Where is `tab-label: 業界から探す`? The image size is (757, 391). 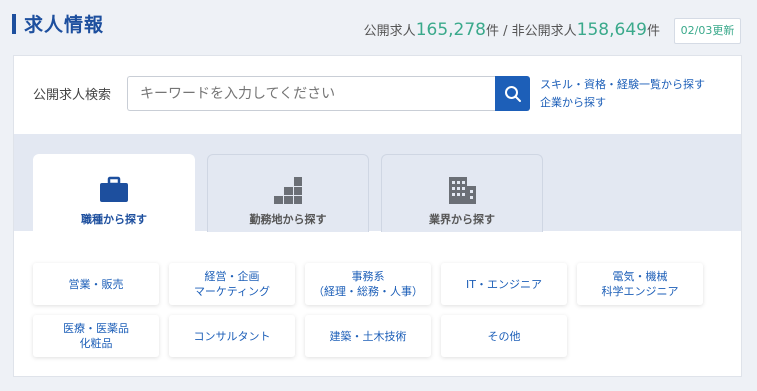 tab-label: 業界から探す is located at coordinates (462, 219).